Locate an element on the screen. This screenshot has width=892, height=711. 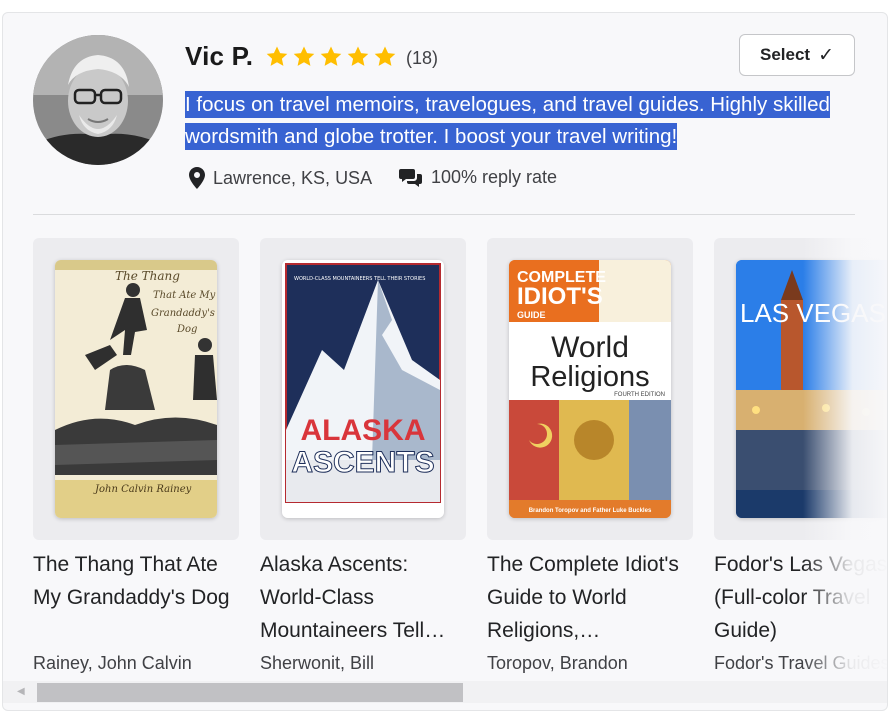
cover-byline: John Calvin Rainey is located at coordinates (142, 489).